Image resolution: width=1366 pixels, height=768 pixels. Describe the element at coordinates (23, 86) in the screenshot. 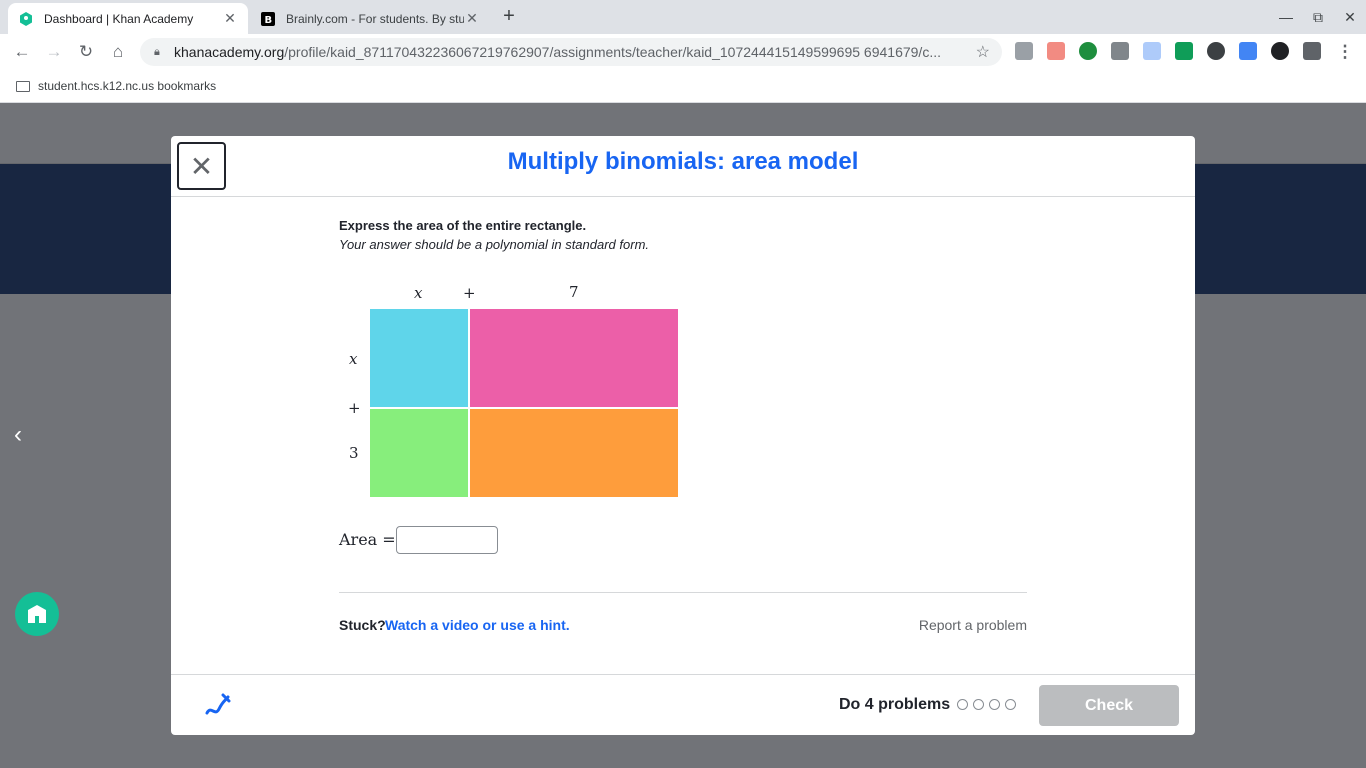

I see `folder-icon` at that location.